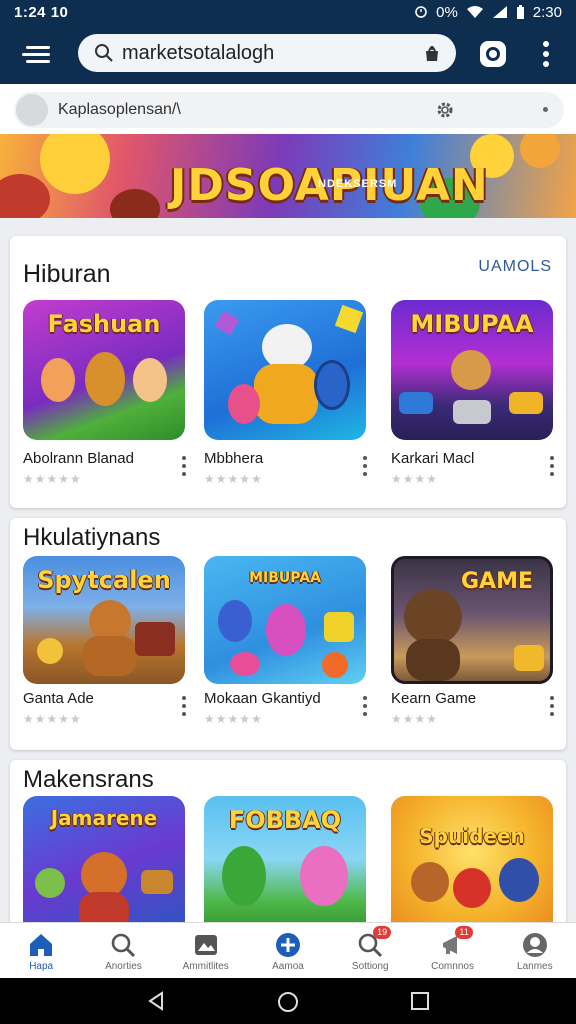  What do you see at coordinates (285, 820) in the screenshot?
I see `thumbnail-title: FOBBAQ` at bounding box center [285, 820].